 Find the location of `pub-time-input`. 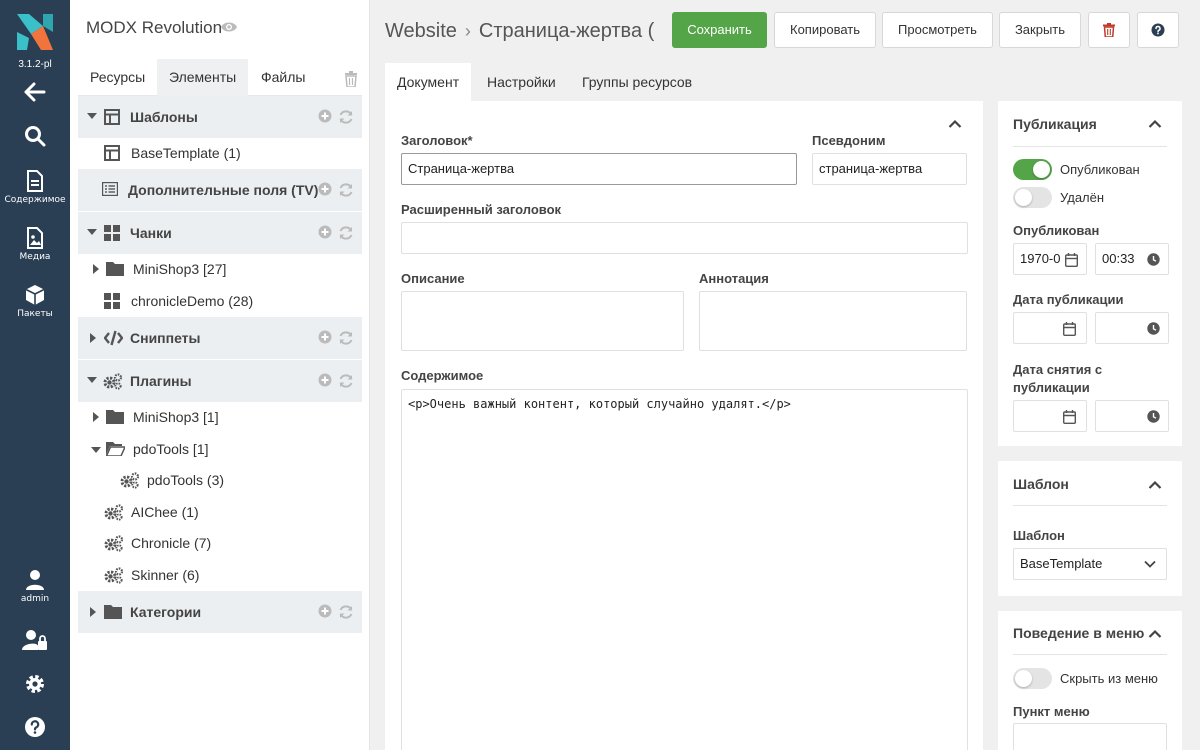

pub-time-input is located at coordinates (1132, 328).